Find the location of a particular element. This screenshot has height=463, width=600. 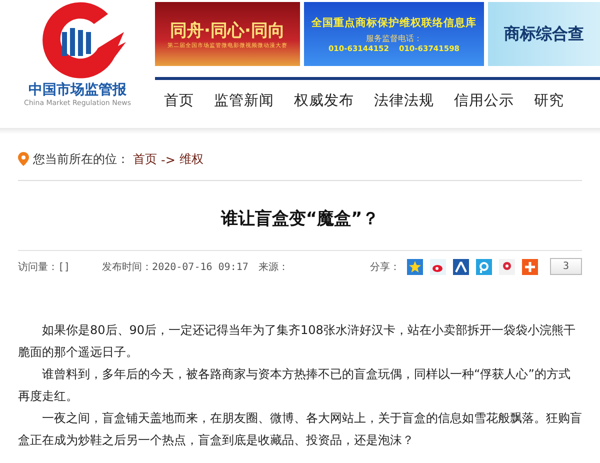

publish-time: 发布时间：2020-07-16 09:17 is located at coordinates (175, 267).